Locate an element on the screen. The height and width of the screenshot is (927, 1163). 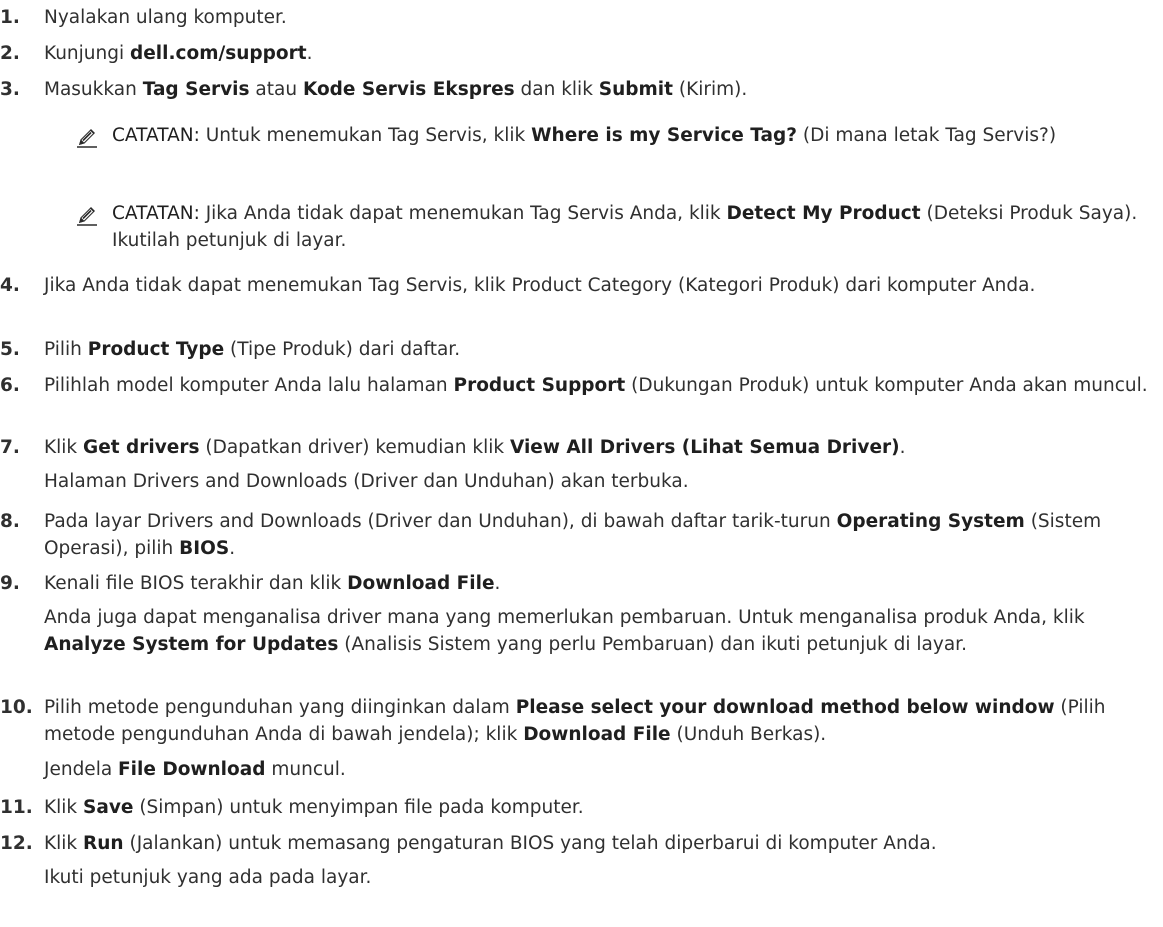
bold-term: Kode Servis Ekspres is located at coordinates (408, 89).